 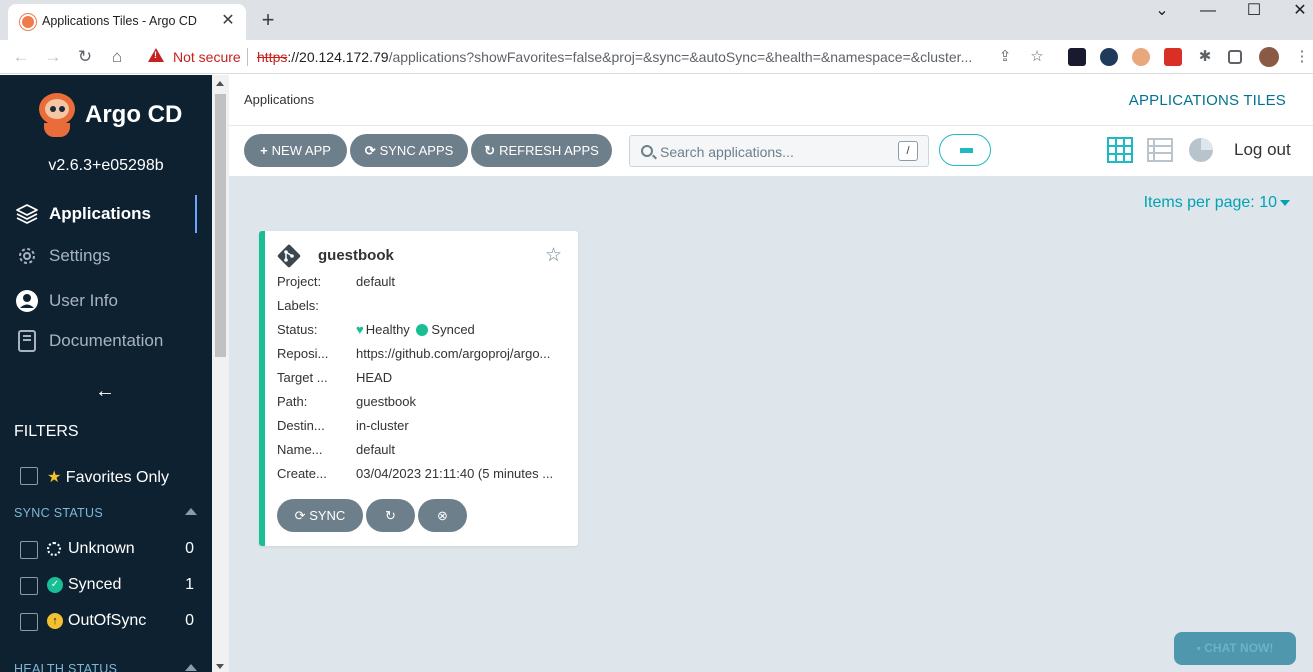 What do you see at coordinates (189, 584) in the screenshot?
I see `filter-count: 1` at bounding box center [189, 584].